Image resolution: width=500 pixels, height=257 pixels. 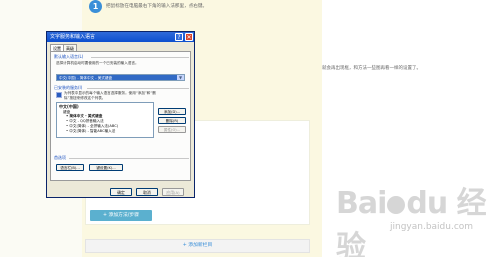 I want to click on default-language-title: 默认输入语言(L), so click(x=69, y=56).